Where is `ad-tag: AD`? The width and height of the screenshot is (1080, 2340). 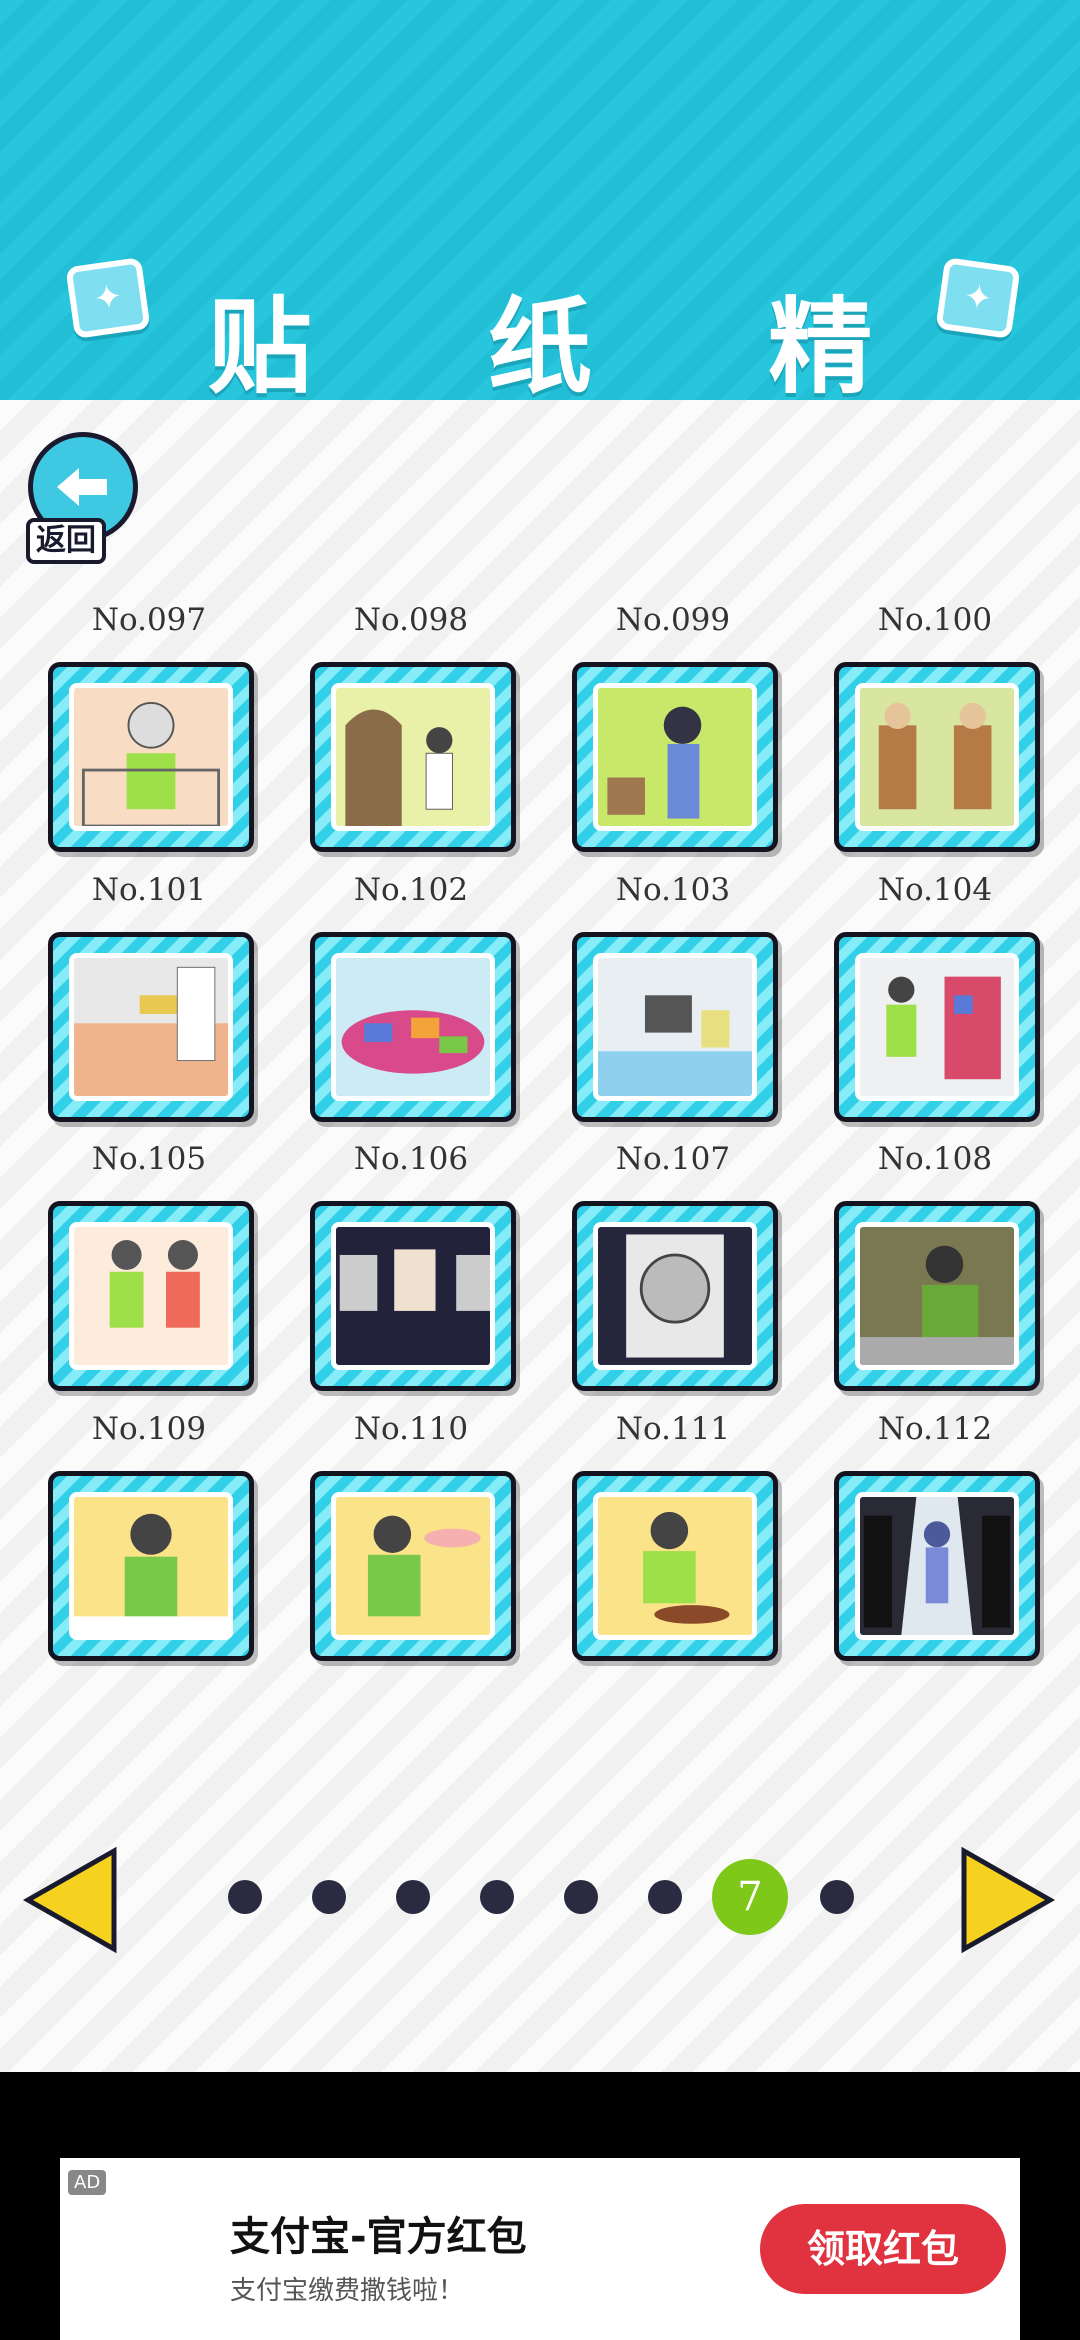
ad-tag: AD is located at coordinates (87, 2182).